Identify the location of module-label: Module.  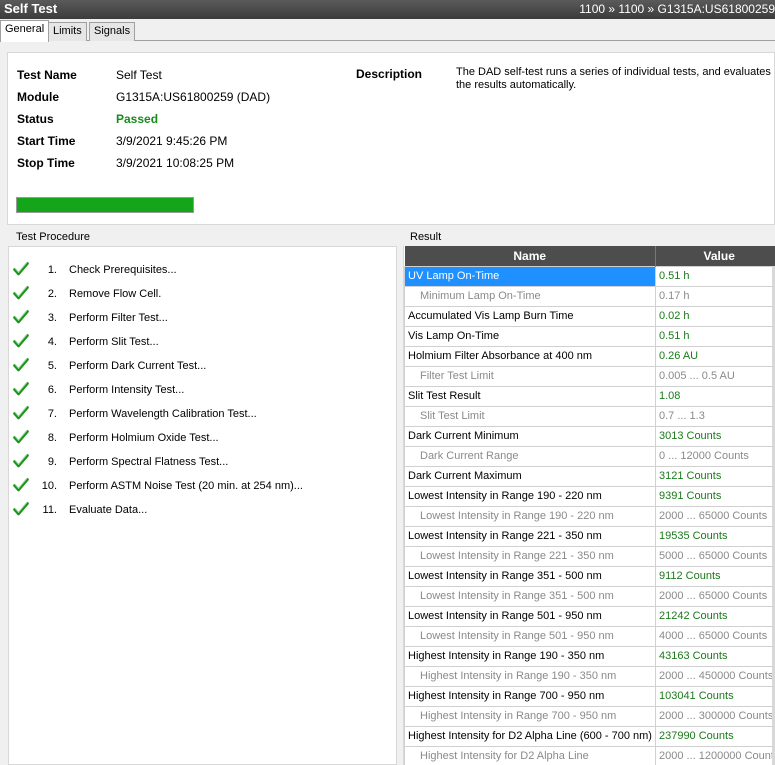
(38, 97).